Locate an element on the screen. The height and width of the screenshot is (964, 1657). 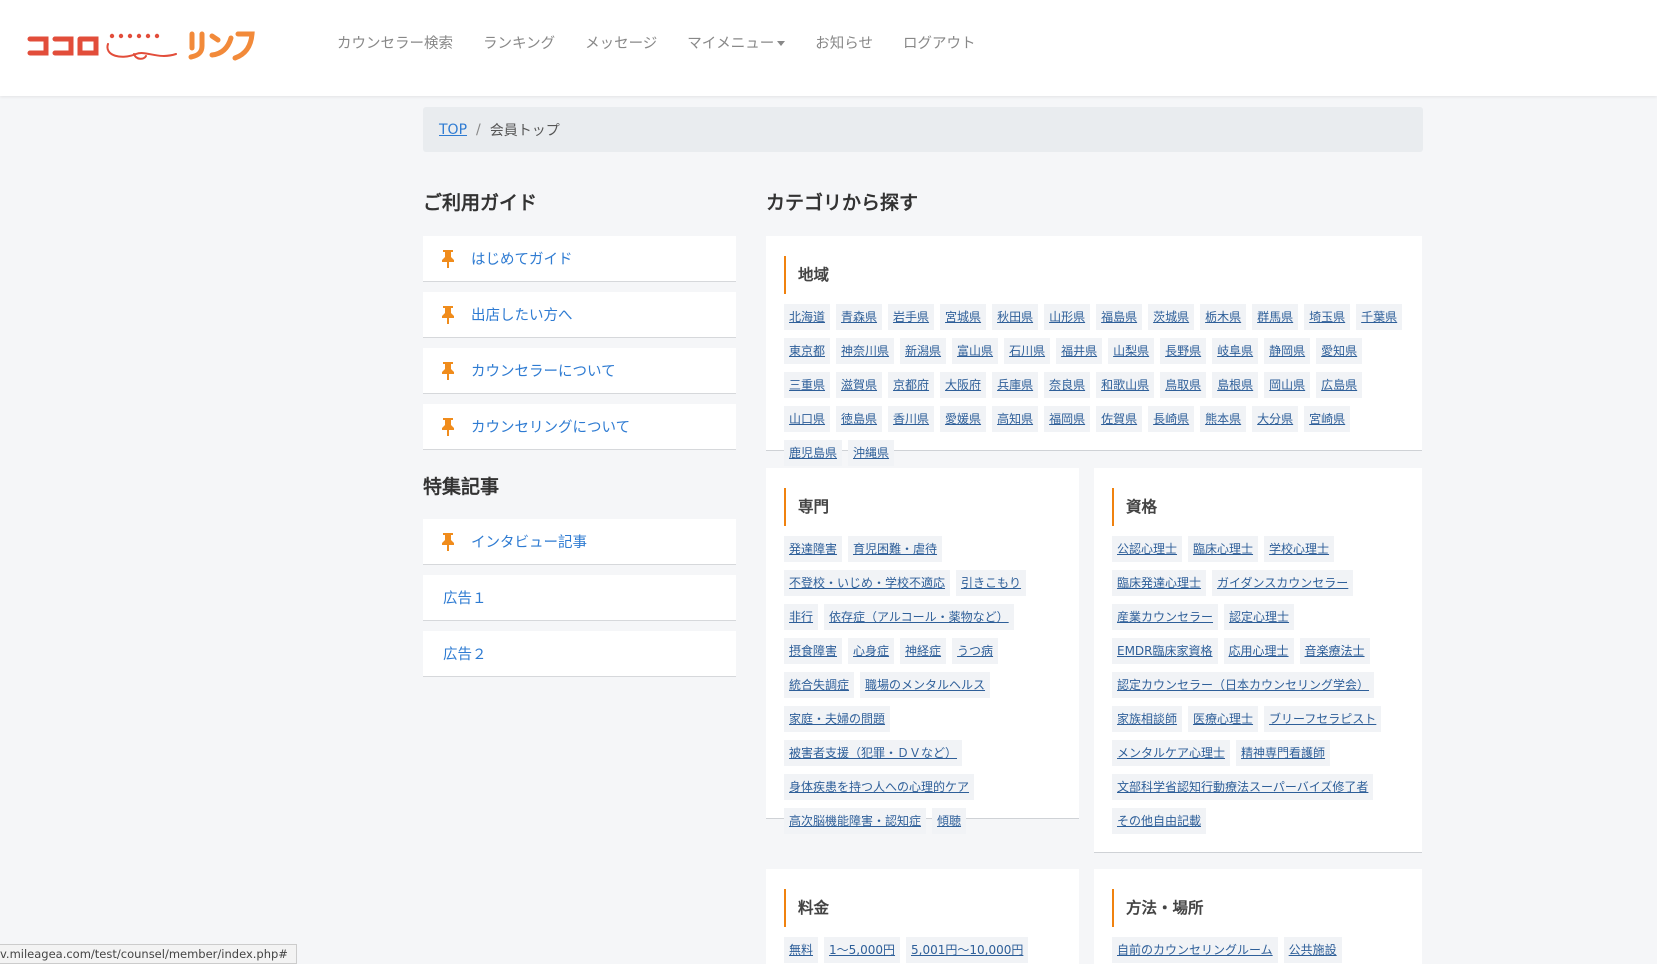
breadcrumb-home-link: TOP is located at coordinates (453, 130).